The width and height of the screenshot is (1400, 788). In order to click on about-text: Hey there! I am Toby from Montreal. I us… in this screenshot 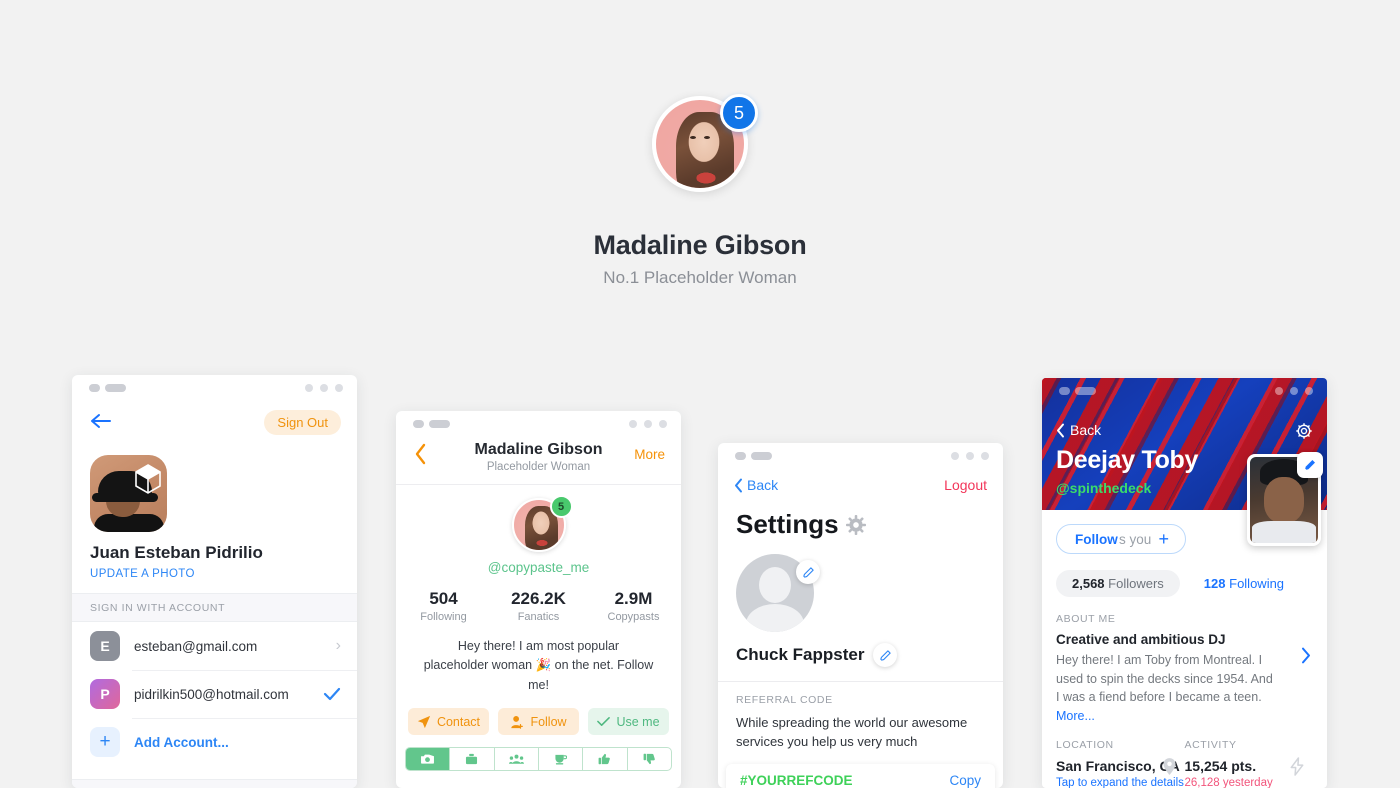, I will do `click(1164, 678)`.